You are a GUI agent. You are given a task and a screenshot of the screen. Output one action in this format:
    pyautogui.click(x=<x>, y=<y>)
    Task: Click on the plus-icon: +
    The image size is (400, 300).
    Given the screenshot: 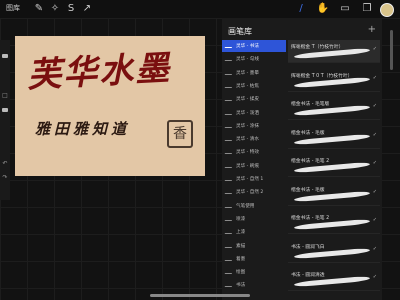 What is the action you would take?
    pyautogui.click(x=372, y=29)
    